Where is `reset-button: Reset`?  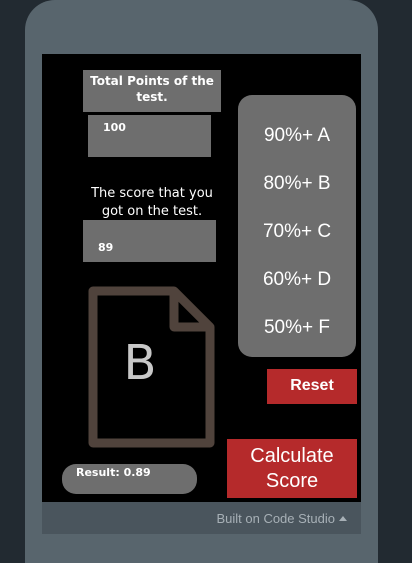 reset-button: Reset is located at coordinates (312, 386).